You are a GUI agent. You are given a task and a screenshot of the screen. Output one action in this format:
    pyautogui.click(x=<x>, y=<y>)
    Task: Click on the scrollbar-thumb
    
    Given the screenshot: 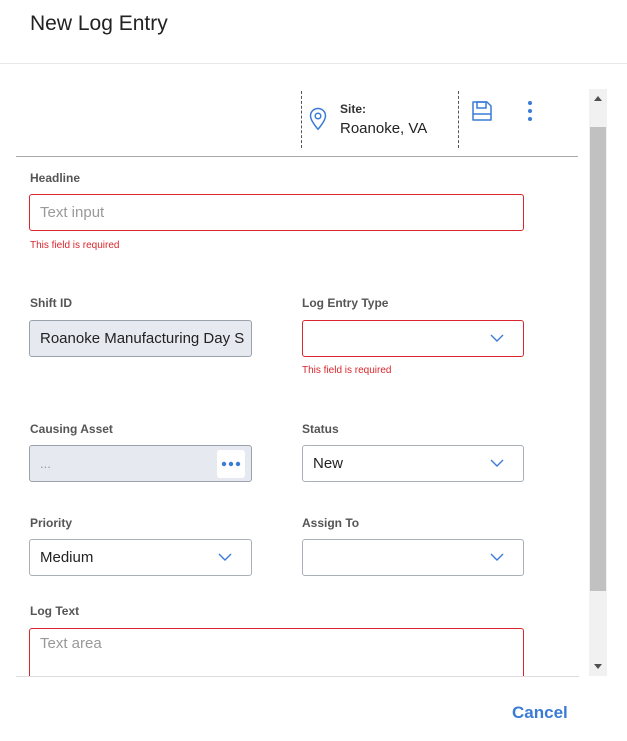 What is the action you would take?
    pyautogui.click(x=598, y=359)
    